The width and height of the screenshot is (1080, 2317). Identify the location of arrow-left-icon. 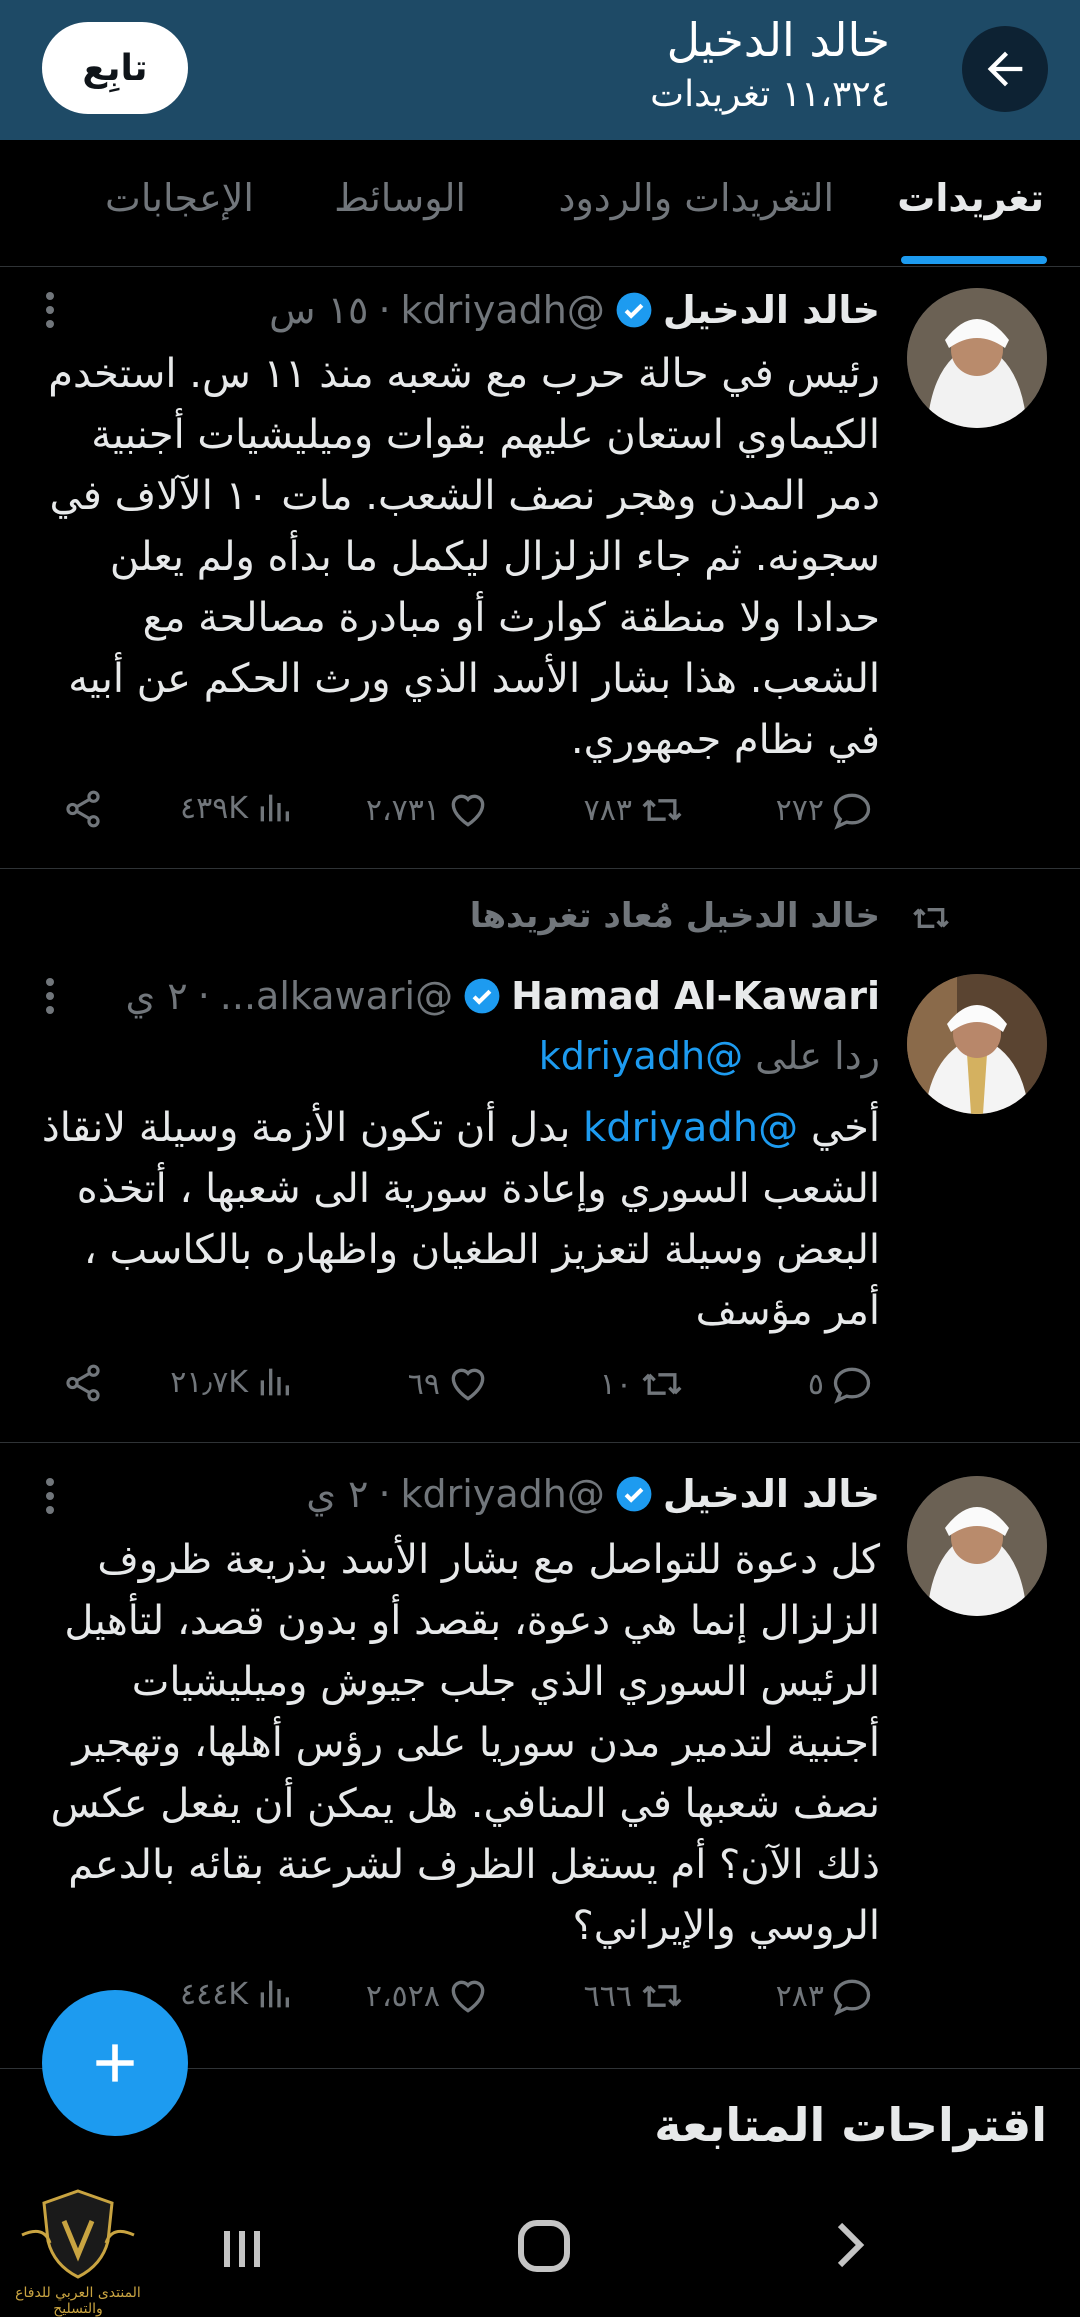
(1005, 69).